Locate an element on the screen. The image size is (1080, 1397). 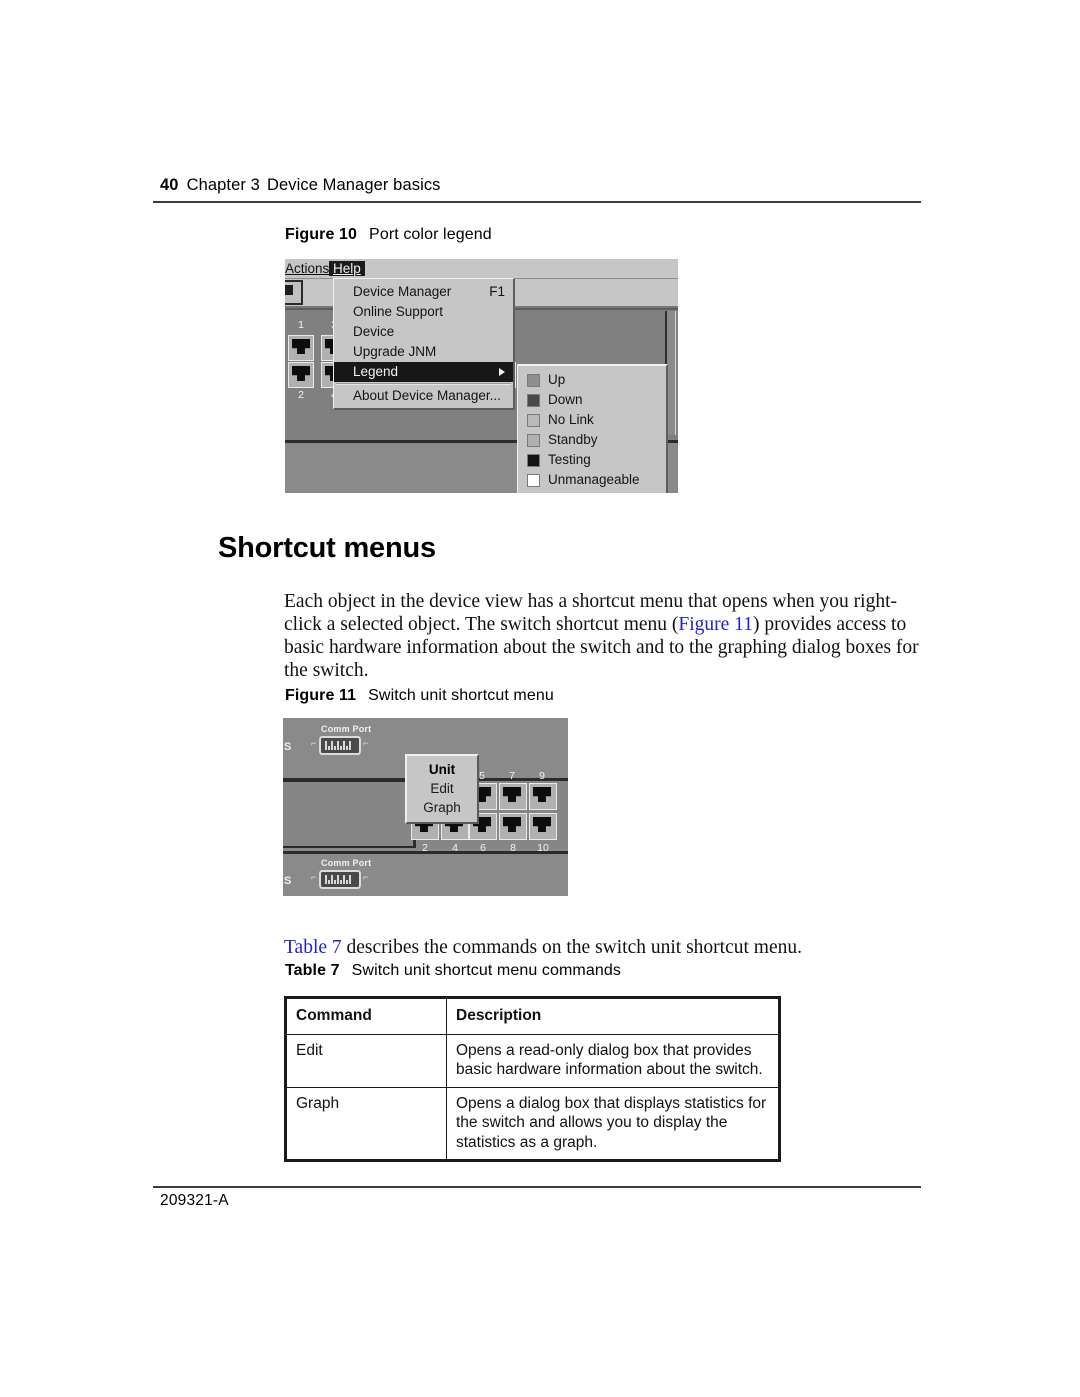
figure-10-label: Figure 10 is located at coordinates (321, 234).